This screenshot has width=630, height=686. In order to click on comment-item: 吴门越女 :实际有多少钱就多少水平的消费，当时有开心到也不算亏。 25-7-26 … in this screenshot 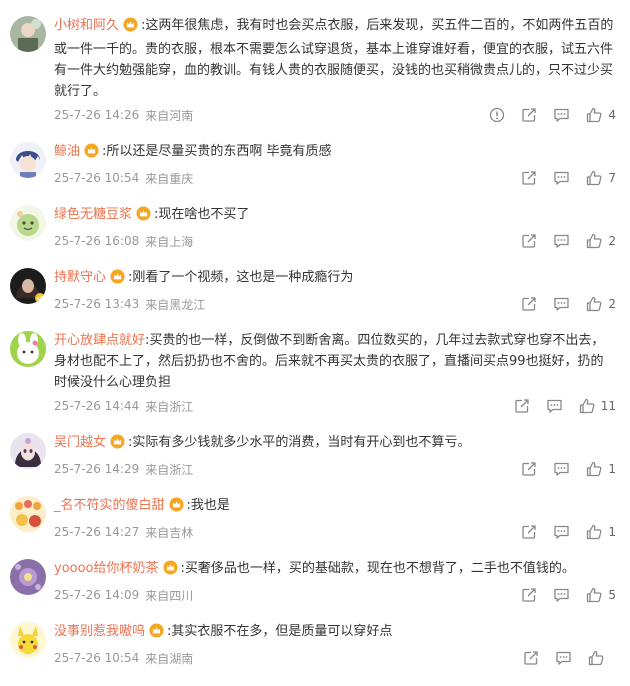, I will do `click(315, 448)`.